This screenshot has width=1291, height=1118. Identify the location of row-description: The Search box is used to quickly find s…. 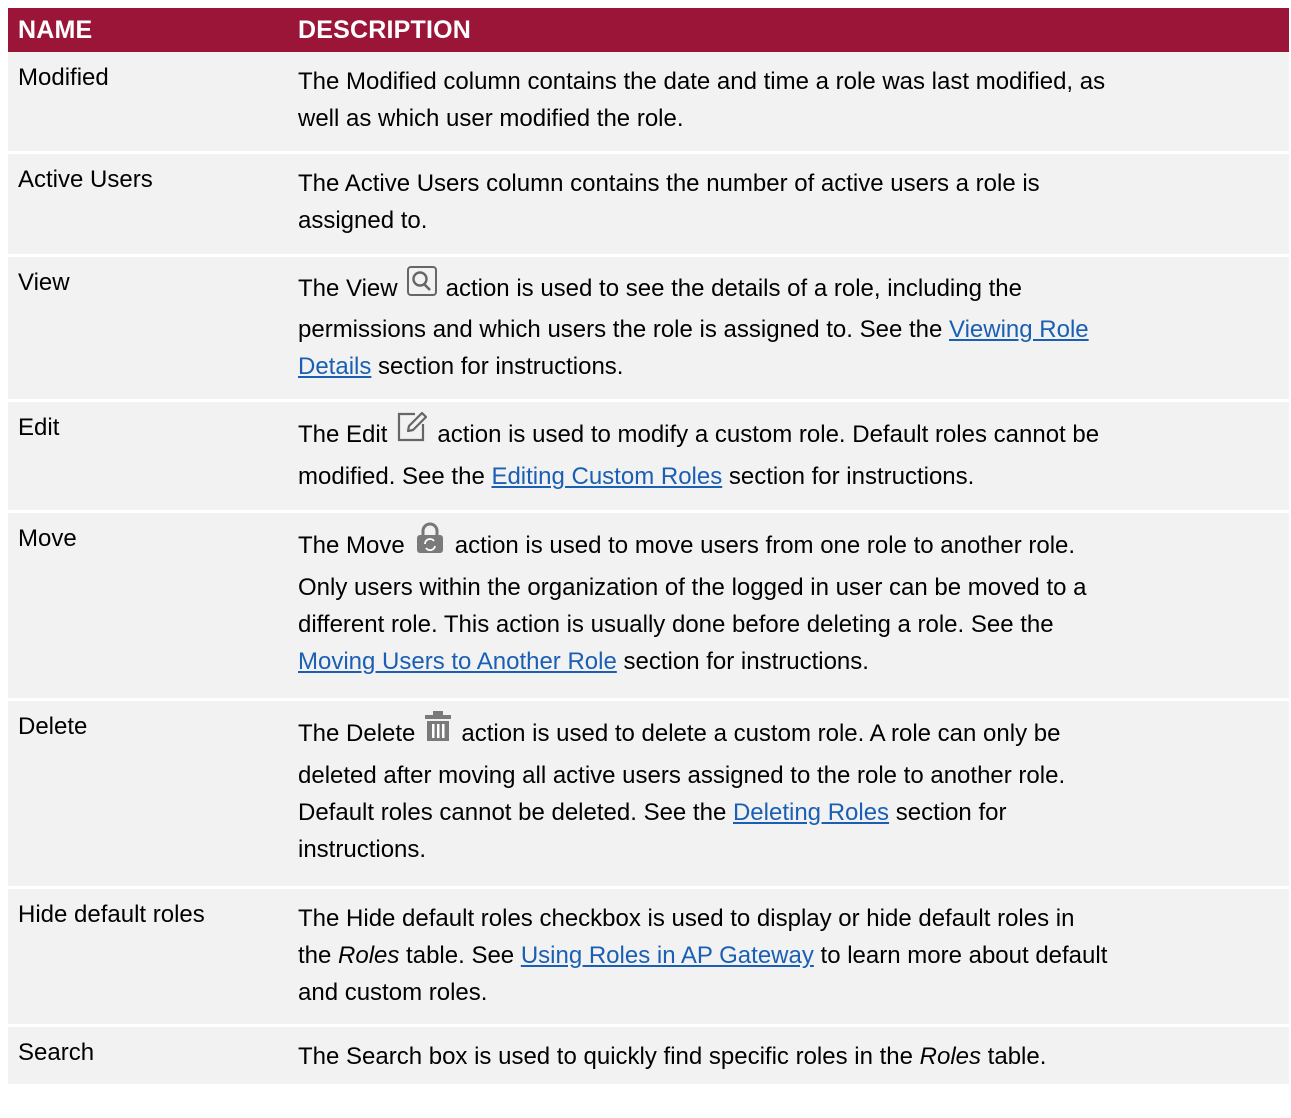
(672, 1056).